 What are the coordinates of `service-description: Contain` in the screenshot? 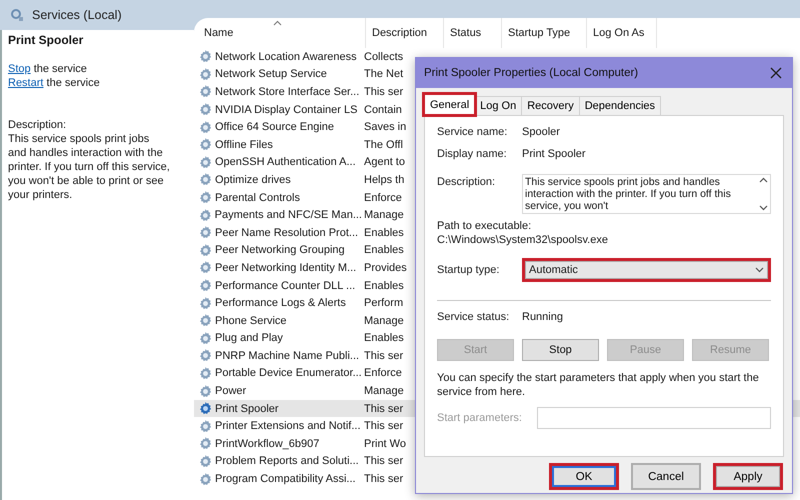 It's located at (382, 110).